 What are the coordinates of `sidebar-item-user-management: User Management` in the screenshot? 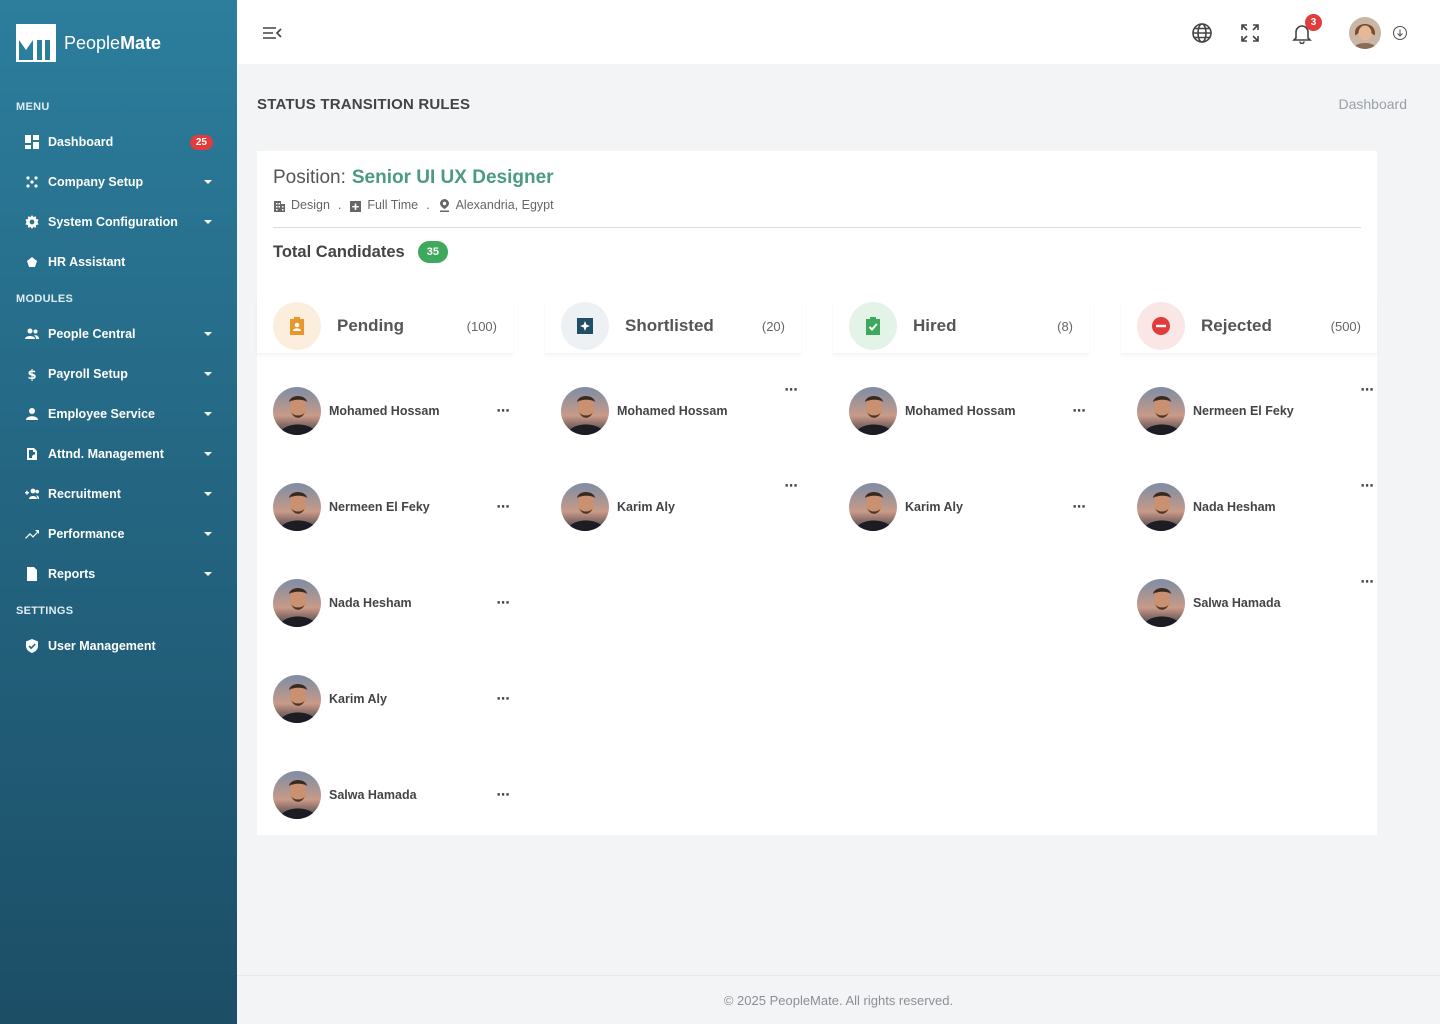 It's located at (118, 646).